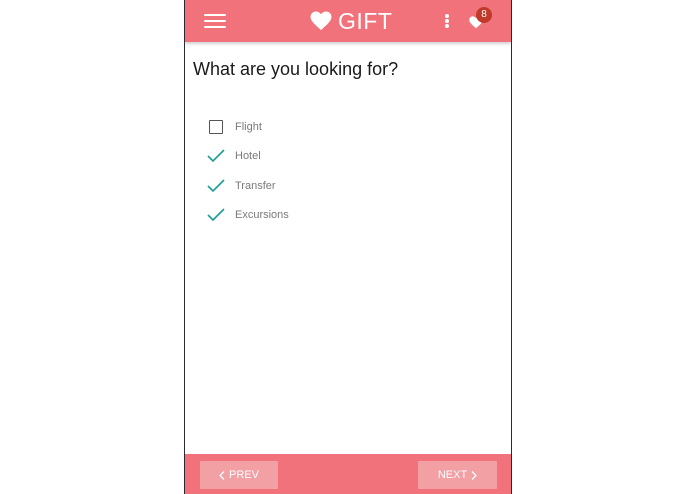 The image size is (695, 494). I want to click on prev-button: PREV, so click(239, 475).